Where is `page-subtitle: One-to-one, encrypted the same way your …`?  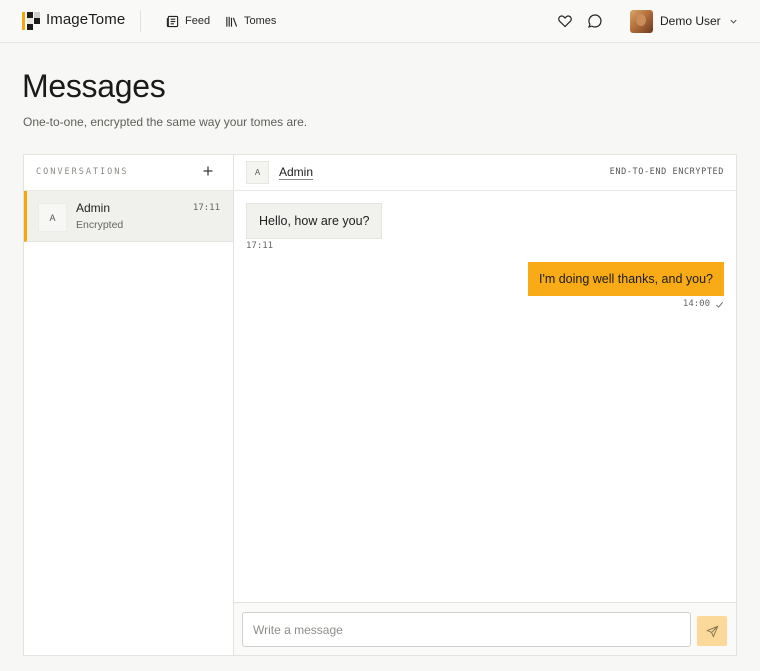 page-subtitle: One-to-one, encrypted the same way your … is located at coordinates (165, 122).